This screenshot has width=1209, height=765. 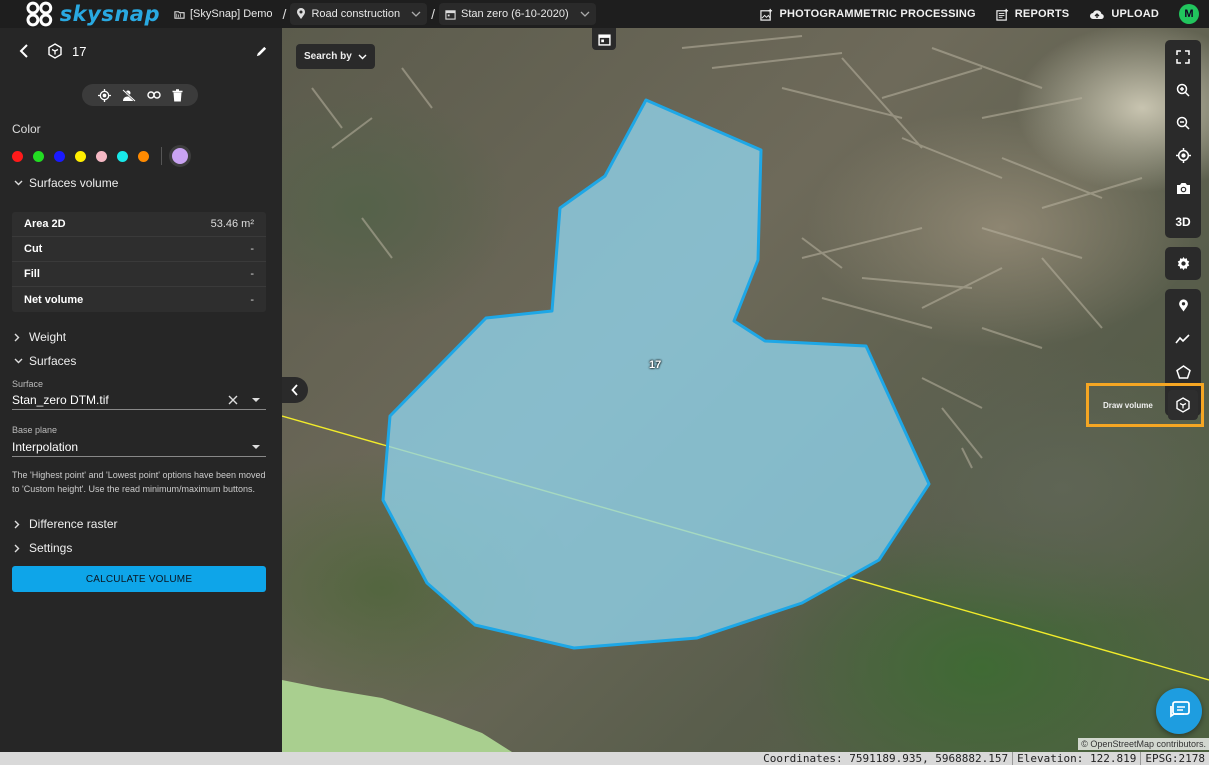 What do you see at coordinates (122, 156) in the screenshot?
I see `color-swatch-cyan` at bounding box center [122, 156].